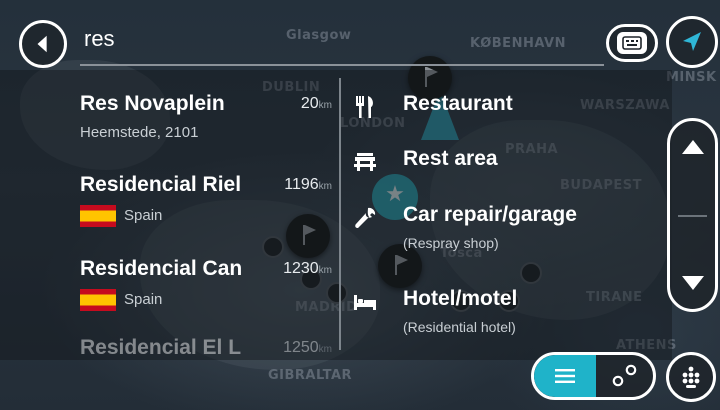 The image size is (720, 410). I want to click on route-points-icon, so click(624, 375).